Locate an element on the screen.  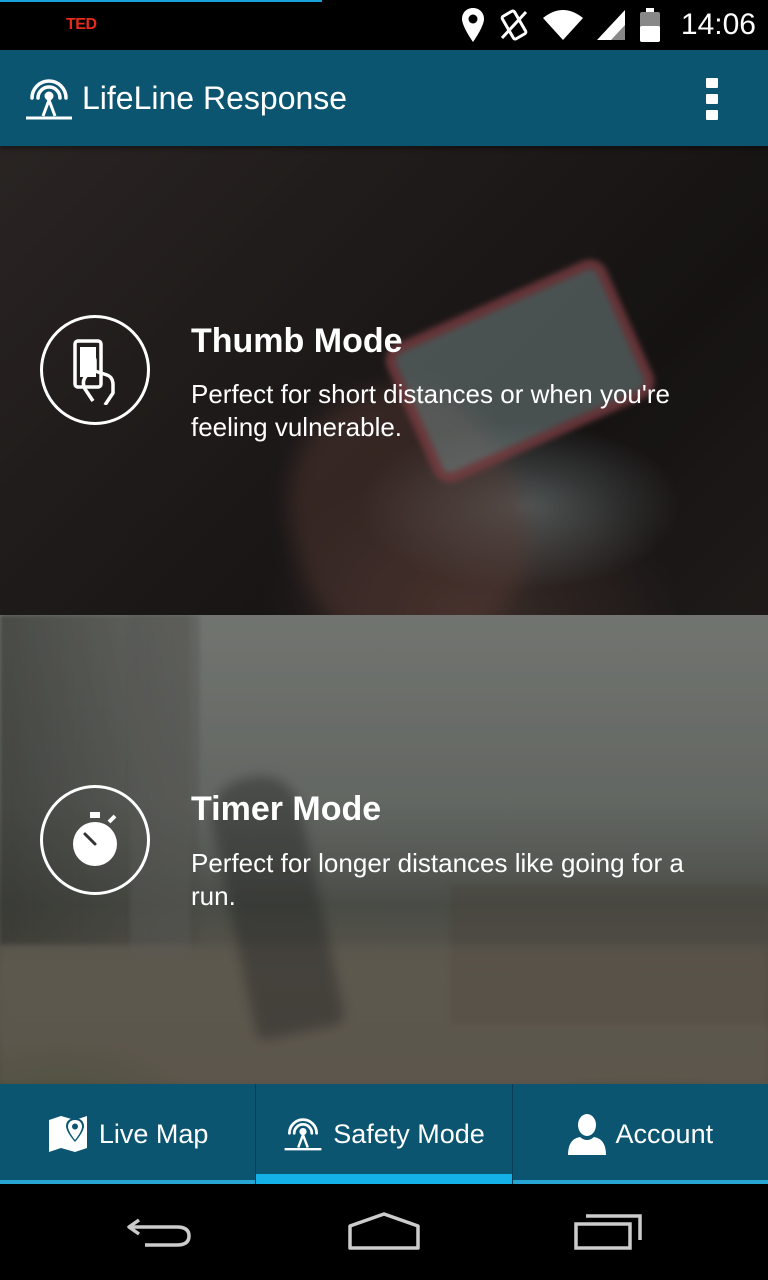
stopwatch-icon is located at coordinates (95, 840).